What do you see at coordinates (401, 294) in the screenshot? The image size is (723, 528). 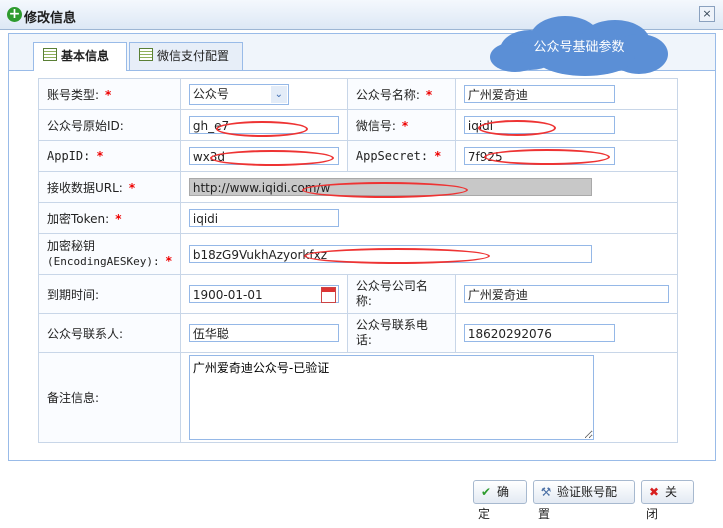 I see `company-label: 公众号公司名 称:` at bounding box center [401, 294].